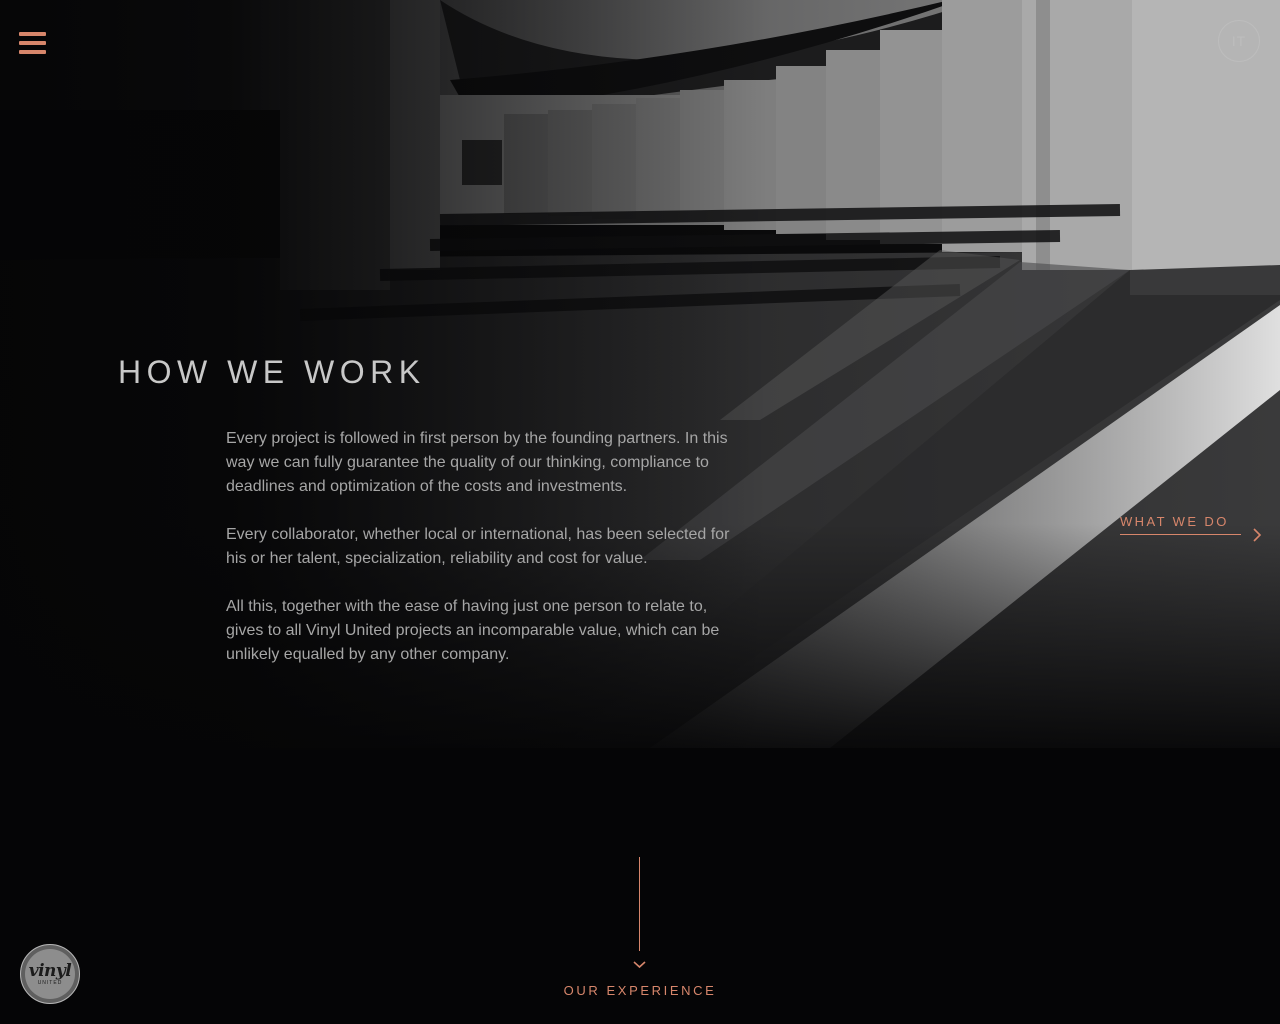 This screenshot has height=1024, width=1280. What do you see at coordinates (1174, 521) in the screenshot?
I see `what-we-do-label: WHAT WE DO` at bounding box center [1174, 521].